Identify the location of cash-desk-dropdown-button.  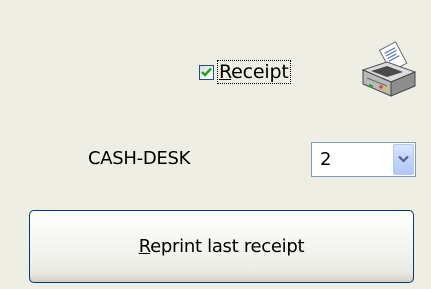
(403, 159).